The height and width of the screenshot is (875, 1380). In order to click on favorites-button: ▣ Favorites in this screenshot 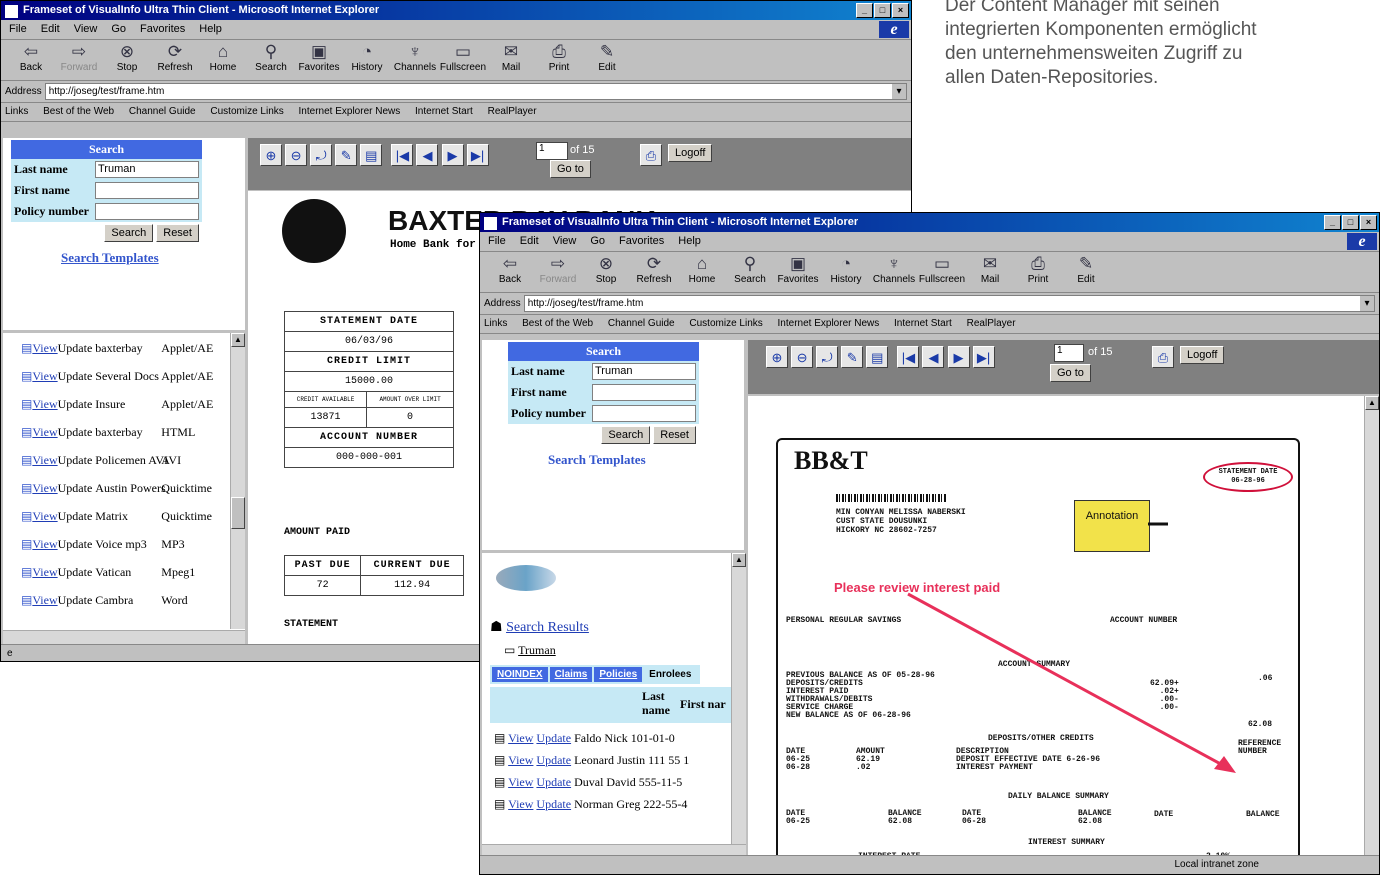, I will do `click(319, 60)`.